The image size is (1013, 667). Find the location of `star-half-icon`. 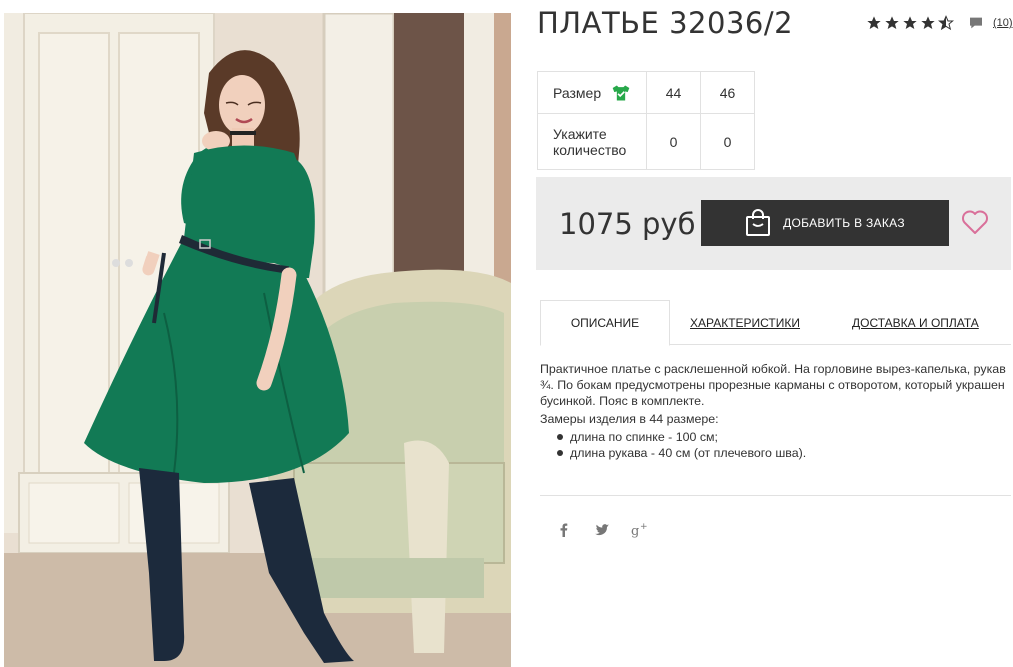

star-half-icon is located at coordinates (946, 23).